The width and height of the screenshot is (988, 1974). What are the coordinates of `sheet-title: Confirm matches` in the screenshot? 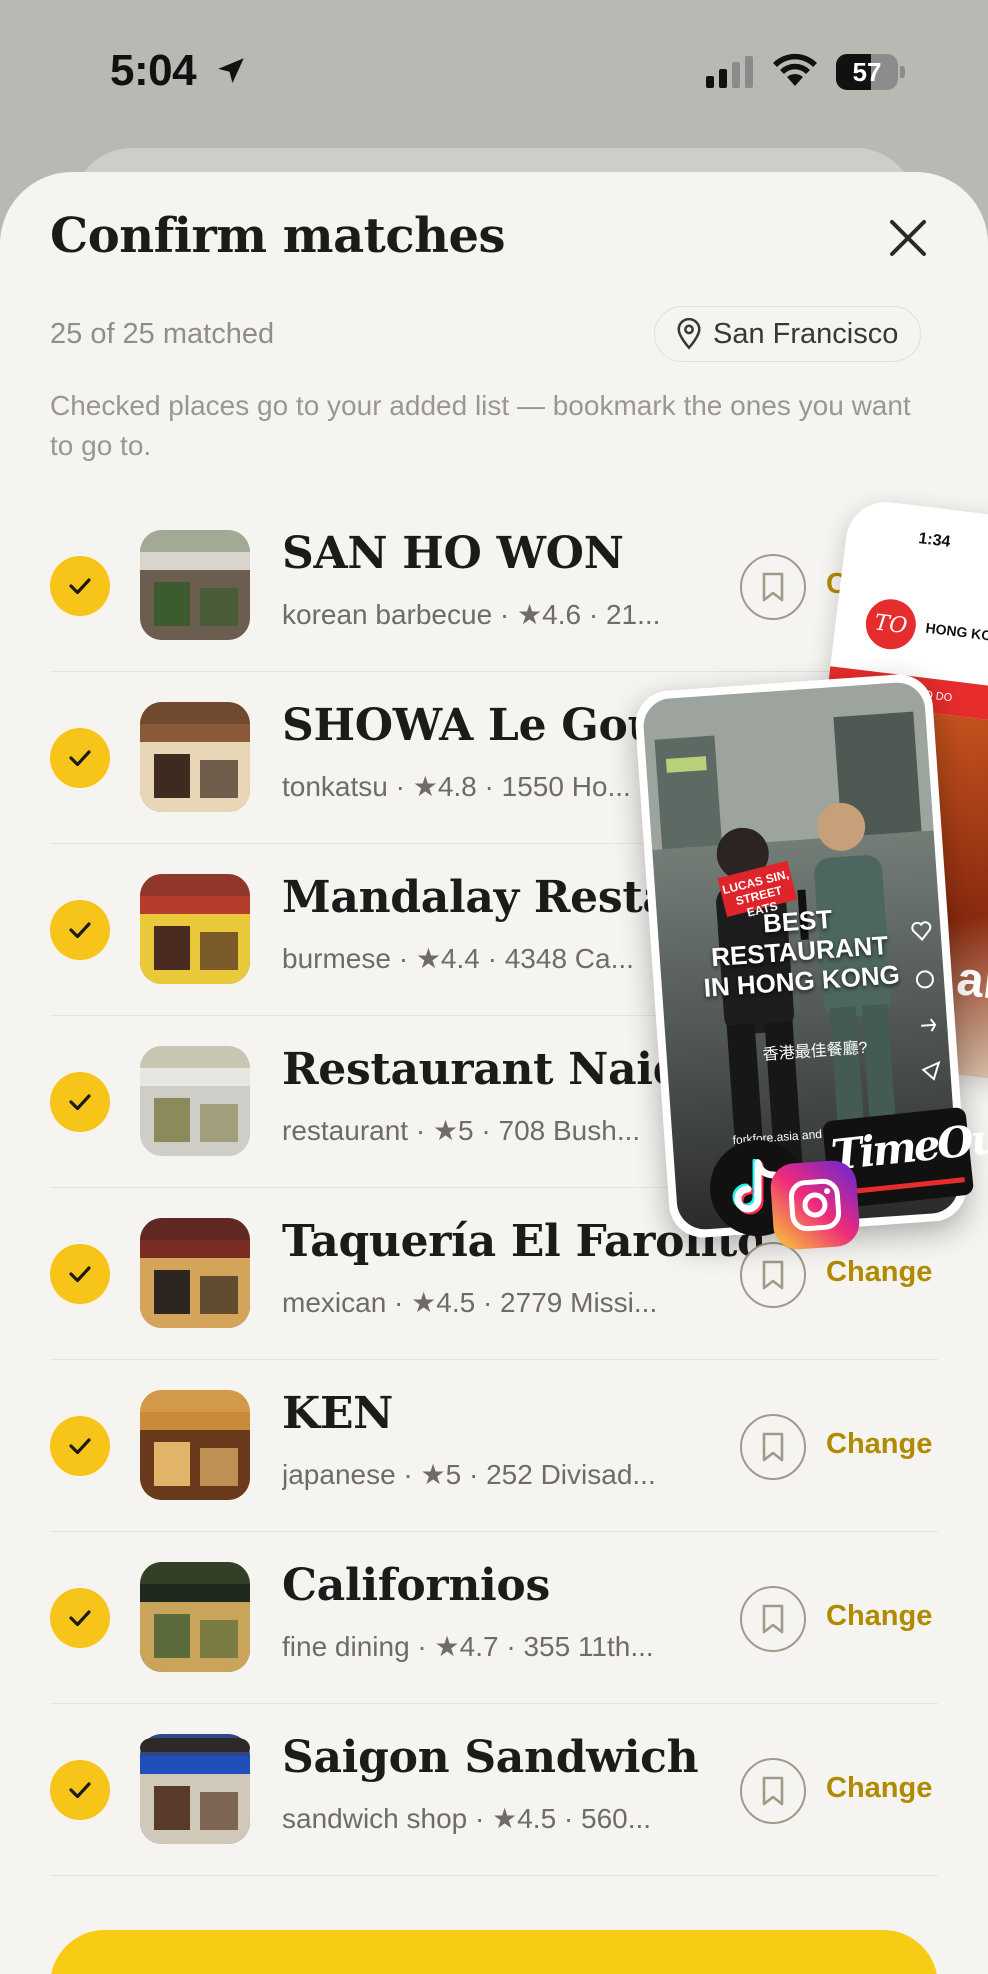 It's located at (278, 236).